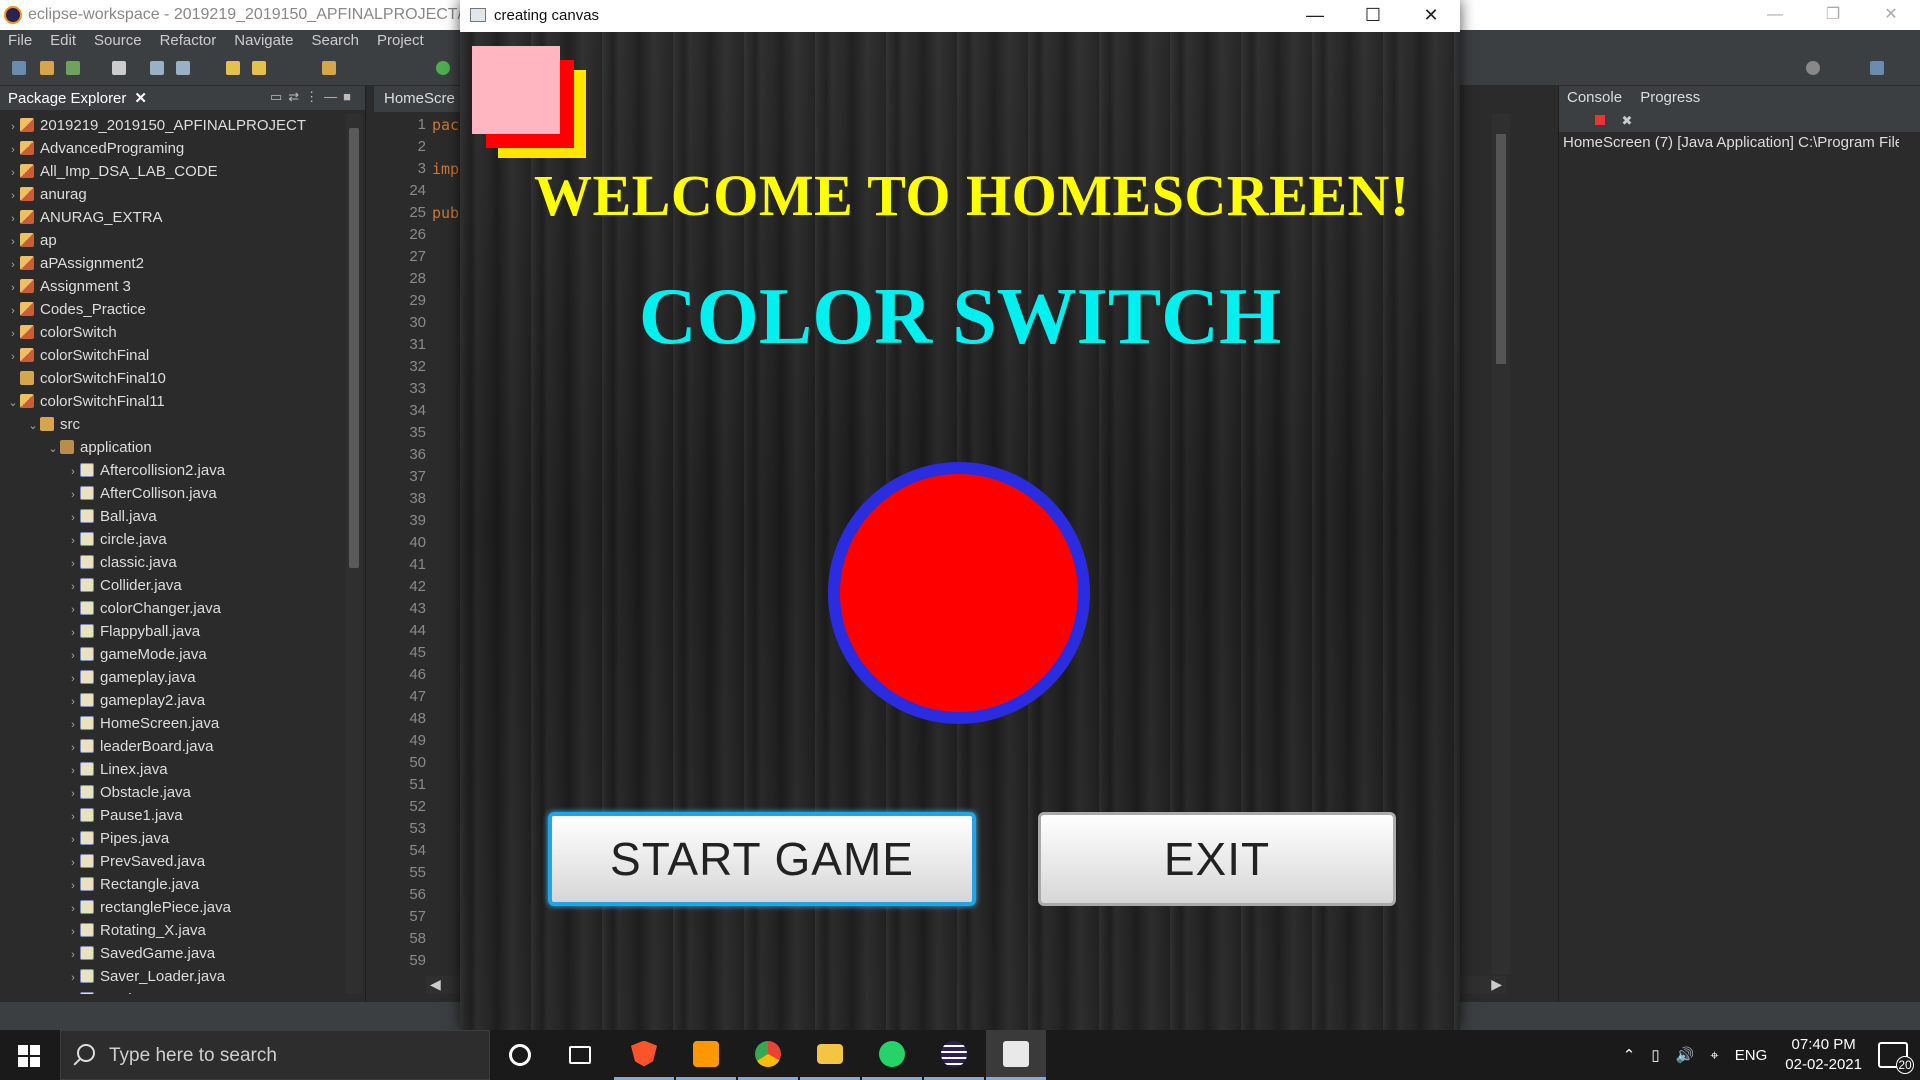  Describe the element at coordinates (172, 401) in the screenshot. I see `tree-item: ⌄ colorSwitchFinal11` at that location.